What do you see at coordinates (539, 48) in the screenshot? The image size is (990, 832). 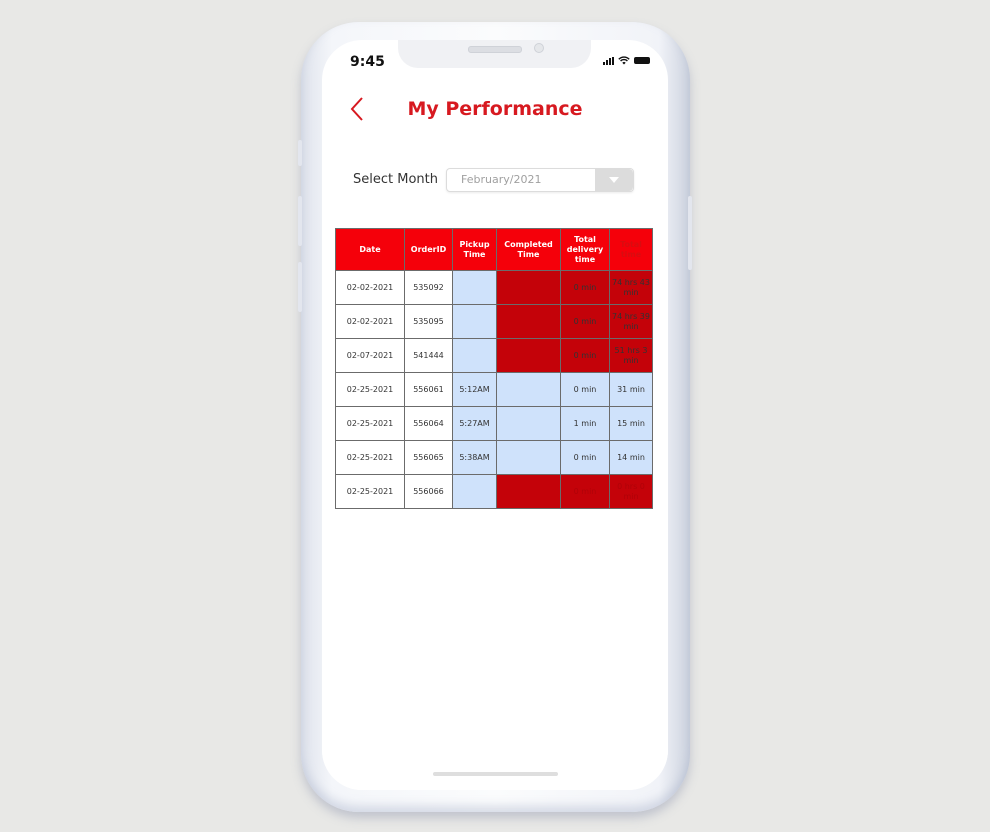 I see `camera` at bounding box center [539, 48].